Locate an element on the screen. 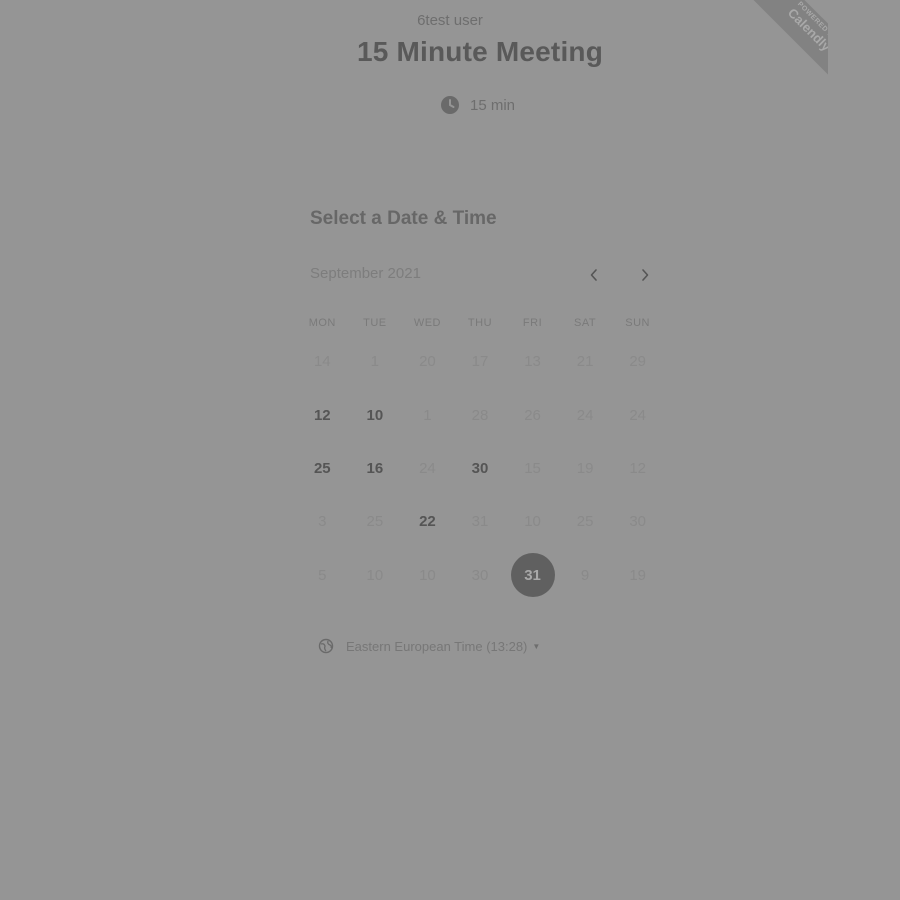 This screenshot has height=900, width=900. calendar-week-row: 12 10 1 28 26 24 24 is located at coordinates (480, 414).